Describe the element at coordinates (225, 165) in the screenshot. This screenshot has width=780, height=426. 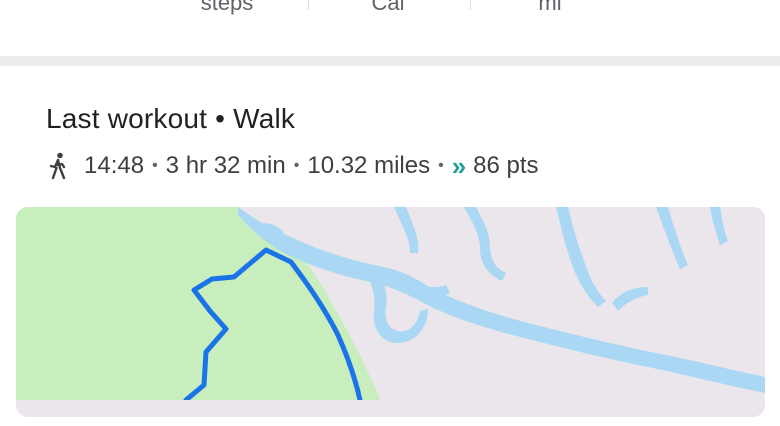
I see `workout-duration: 3 hr 32 min` at that location.